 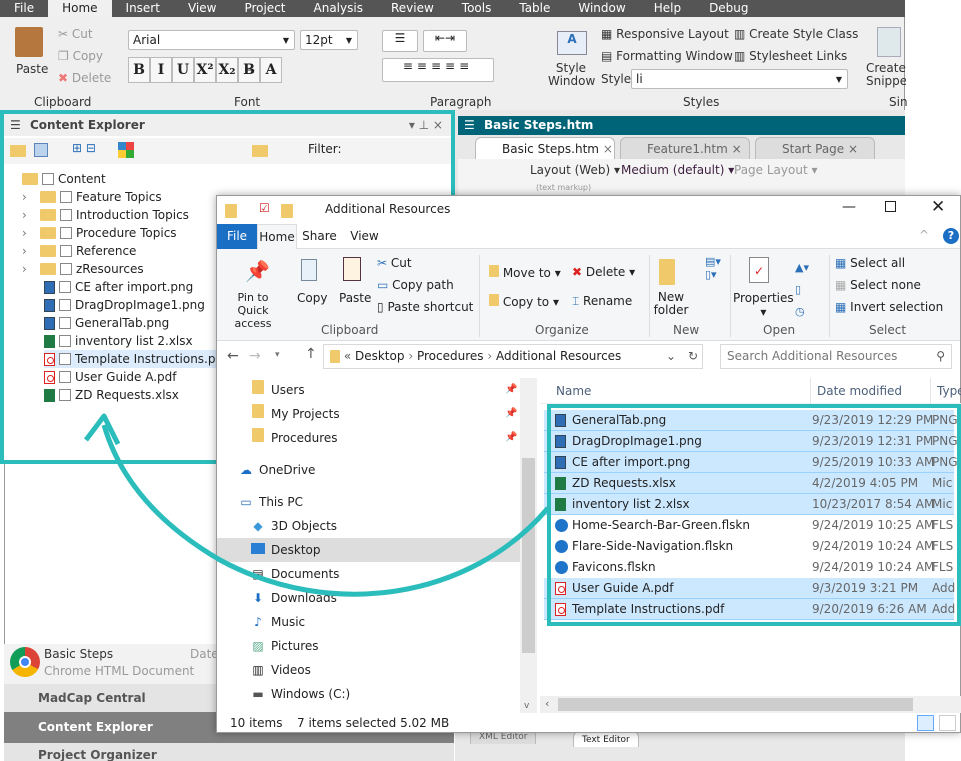 What do you see at coordinates (18, 151) in the screenshot?
I see `folder-icon` at bounding box center [18, 151].